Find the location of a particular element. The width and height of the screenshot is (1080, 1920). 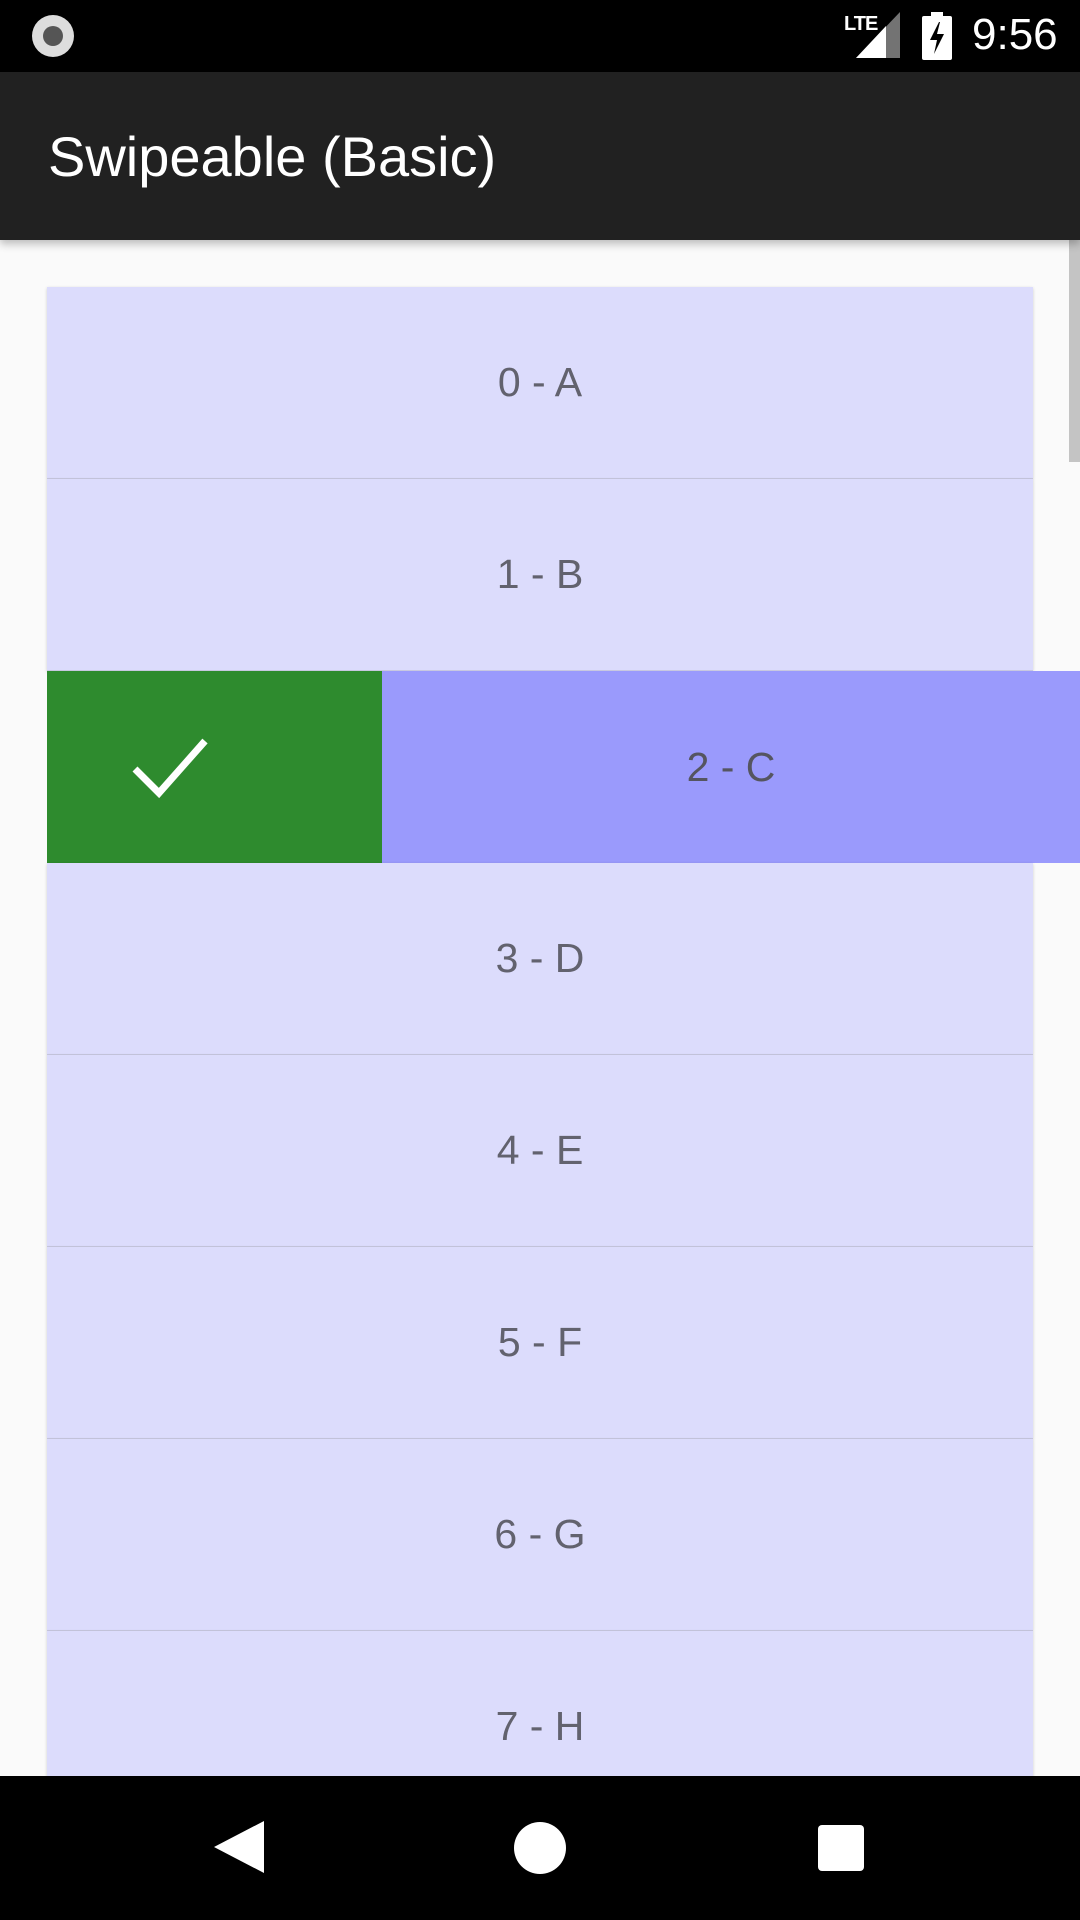

list-item: 0 - A is located at coordinates (540, 383).